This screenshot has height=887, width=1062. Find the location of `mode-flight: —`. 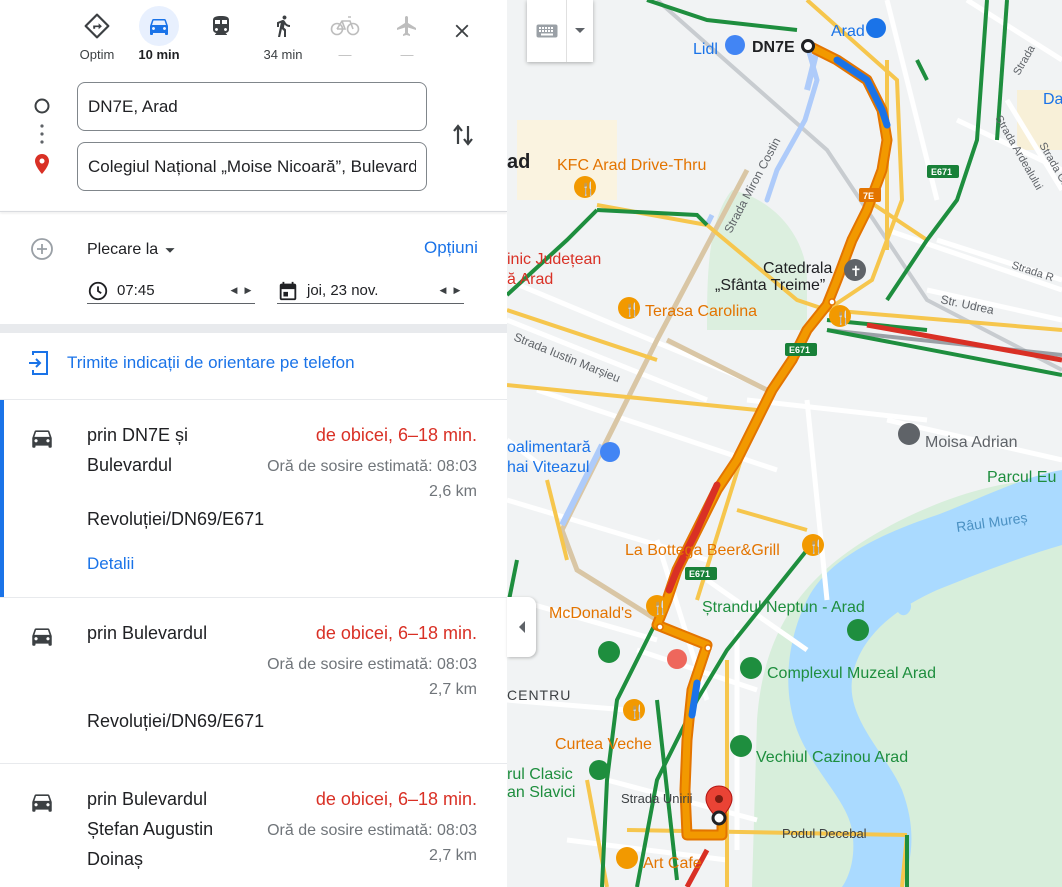

mode-flight: — is located at coordinates (407, 36).